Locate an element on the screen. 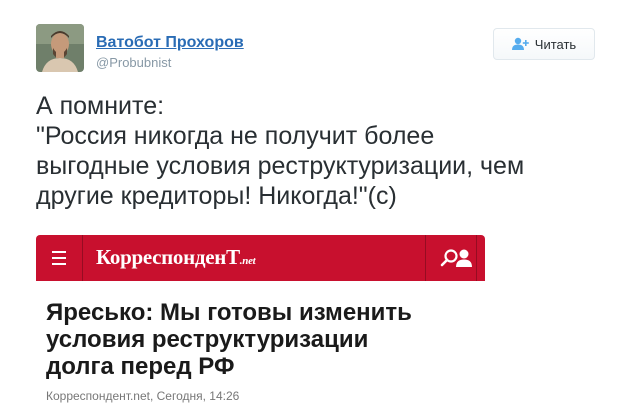  site-logo: КорреспонденТ.net is located at coordinates (176, 257).